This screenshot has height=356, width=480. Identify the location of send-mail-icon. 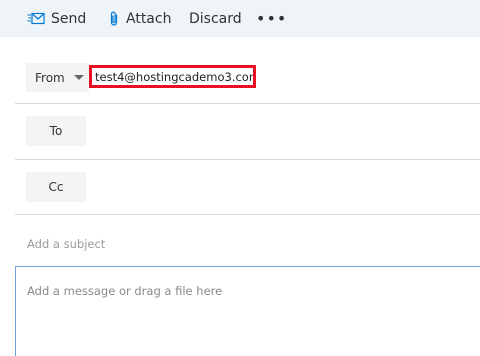
(36, 19).